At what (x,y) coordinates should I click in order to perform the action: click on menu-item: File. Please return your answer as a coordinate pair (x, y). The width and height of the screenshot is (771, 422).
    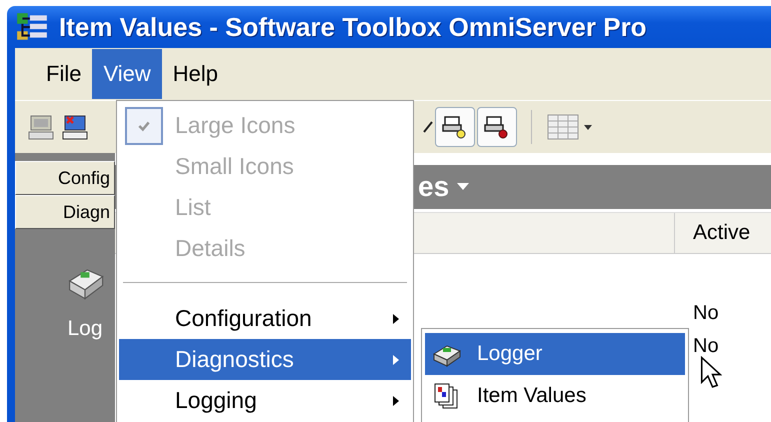
    Looking at the image, I should click on (63, 74).